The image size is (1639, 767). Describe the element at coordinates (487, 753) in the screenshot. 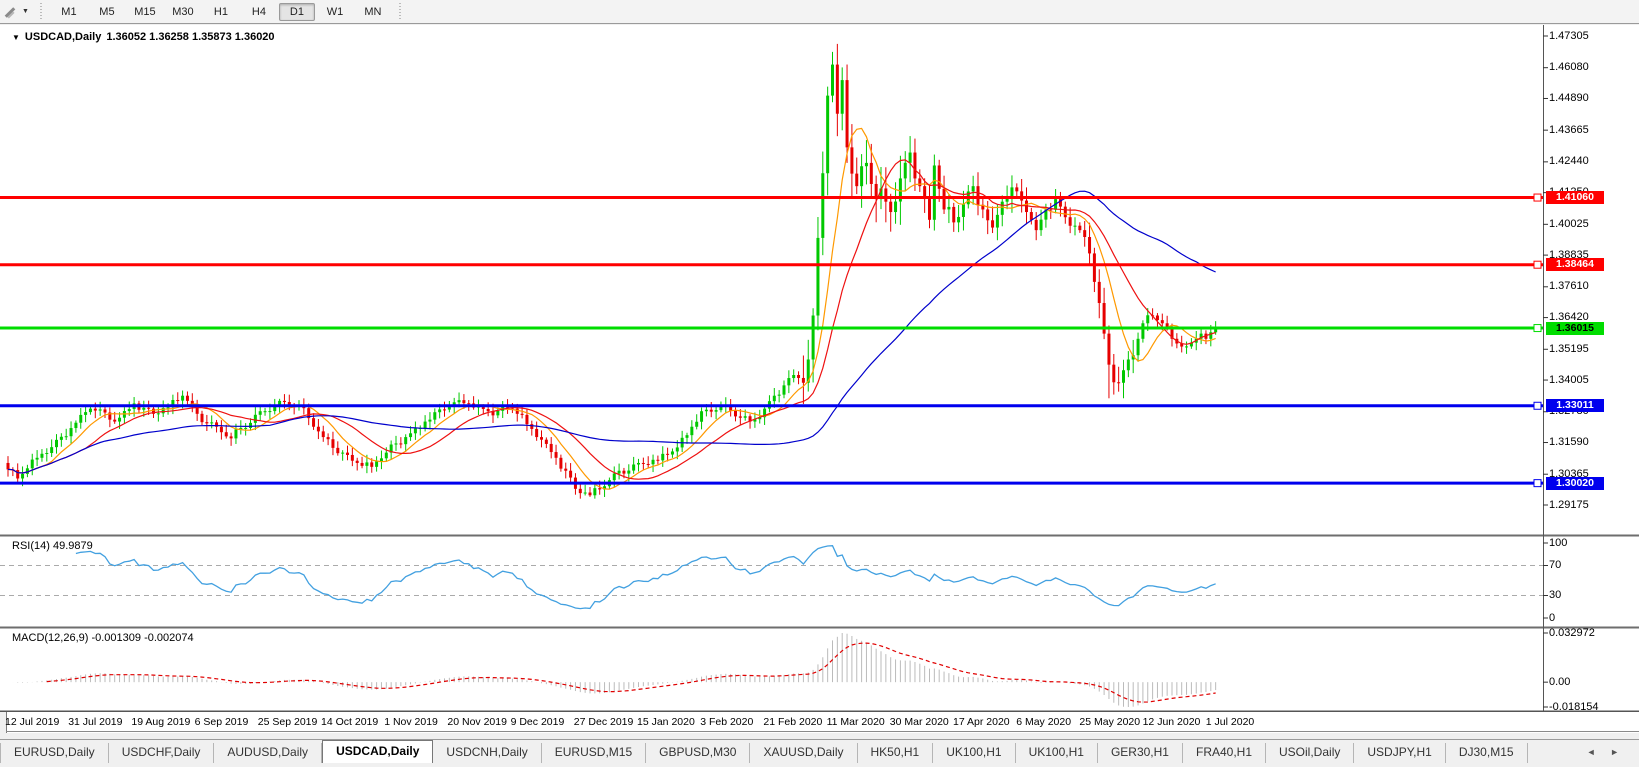

I see `symbol-tab-usdcnh-daily: USDCNH,Daily` at that location.